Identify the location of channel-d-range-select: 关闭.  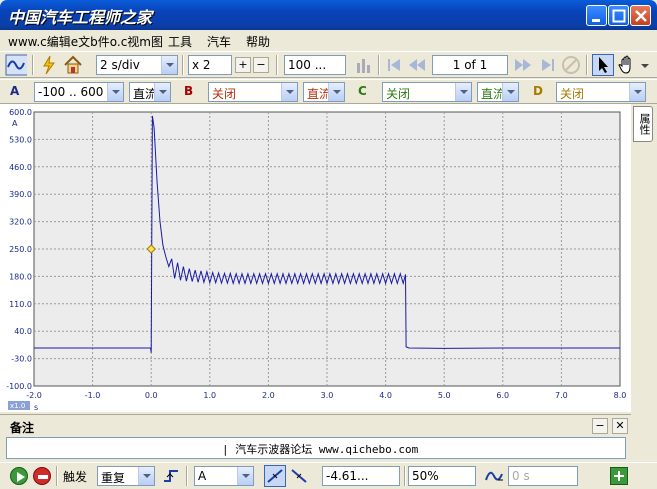
(601, 92).